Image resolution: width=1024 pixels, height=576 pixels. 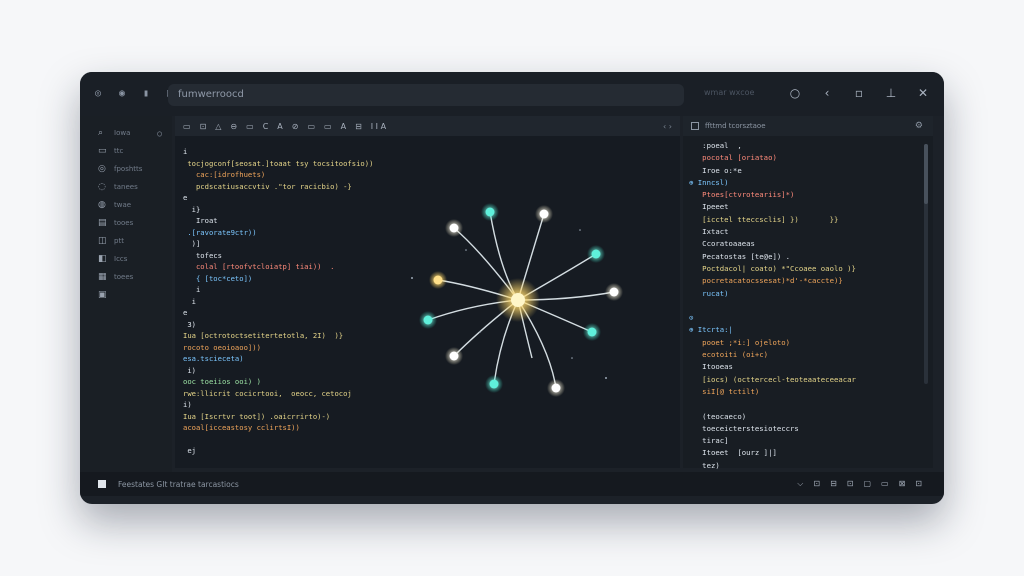 I want to click on toolbar-tool-icon: ⊖, so click(x=233, y=126).